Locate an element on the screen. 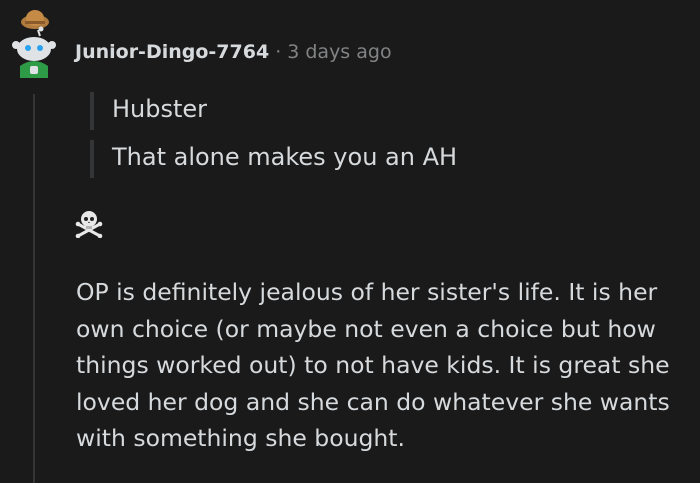 This screenshot has width=700, height=483. blockquote: Hubster is located at coordinates (149, 111).